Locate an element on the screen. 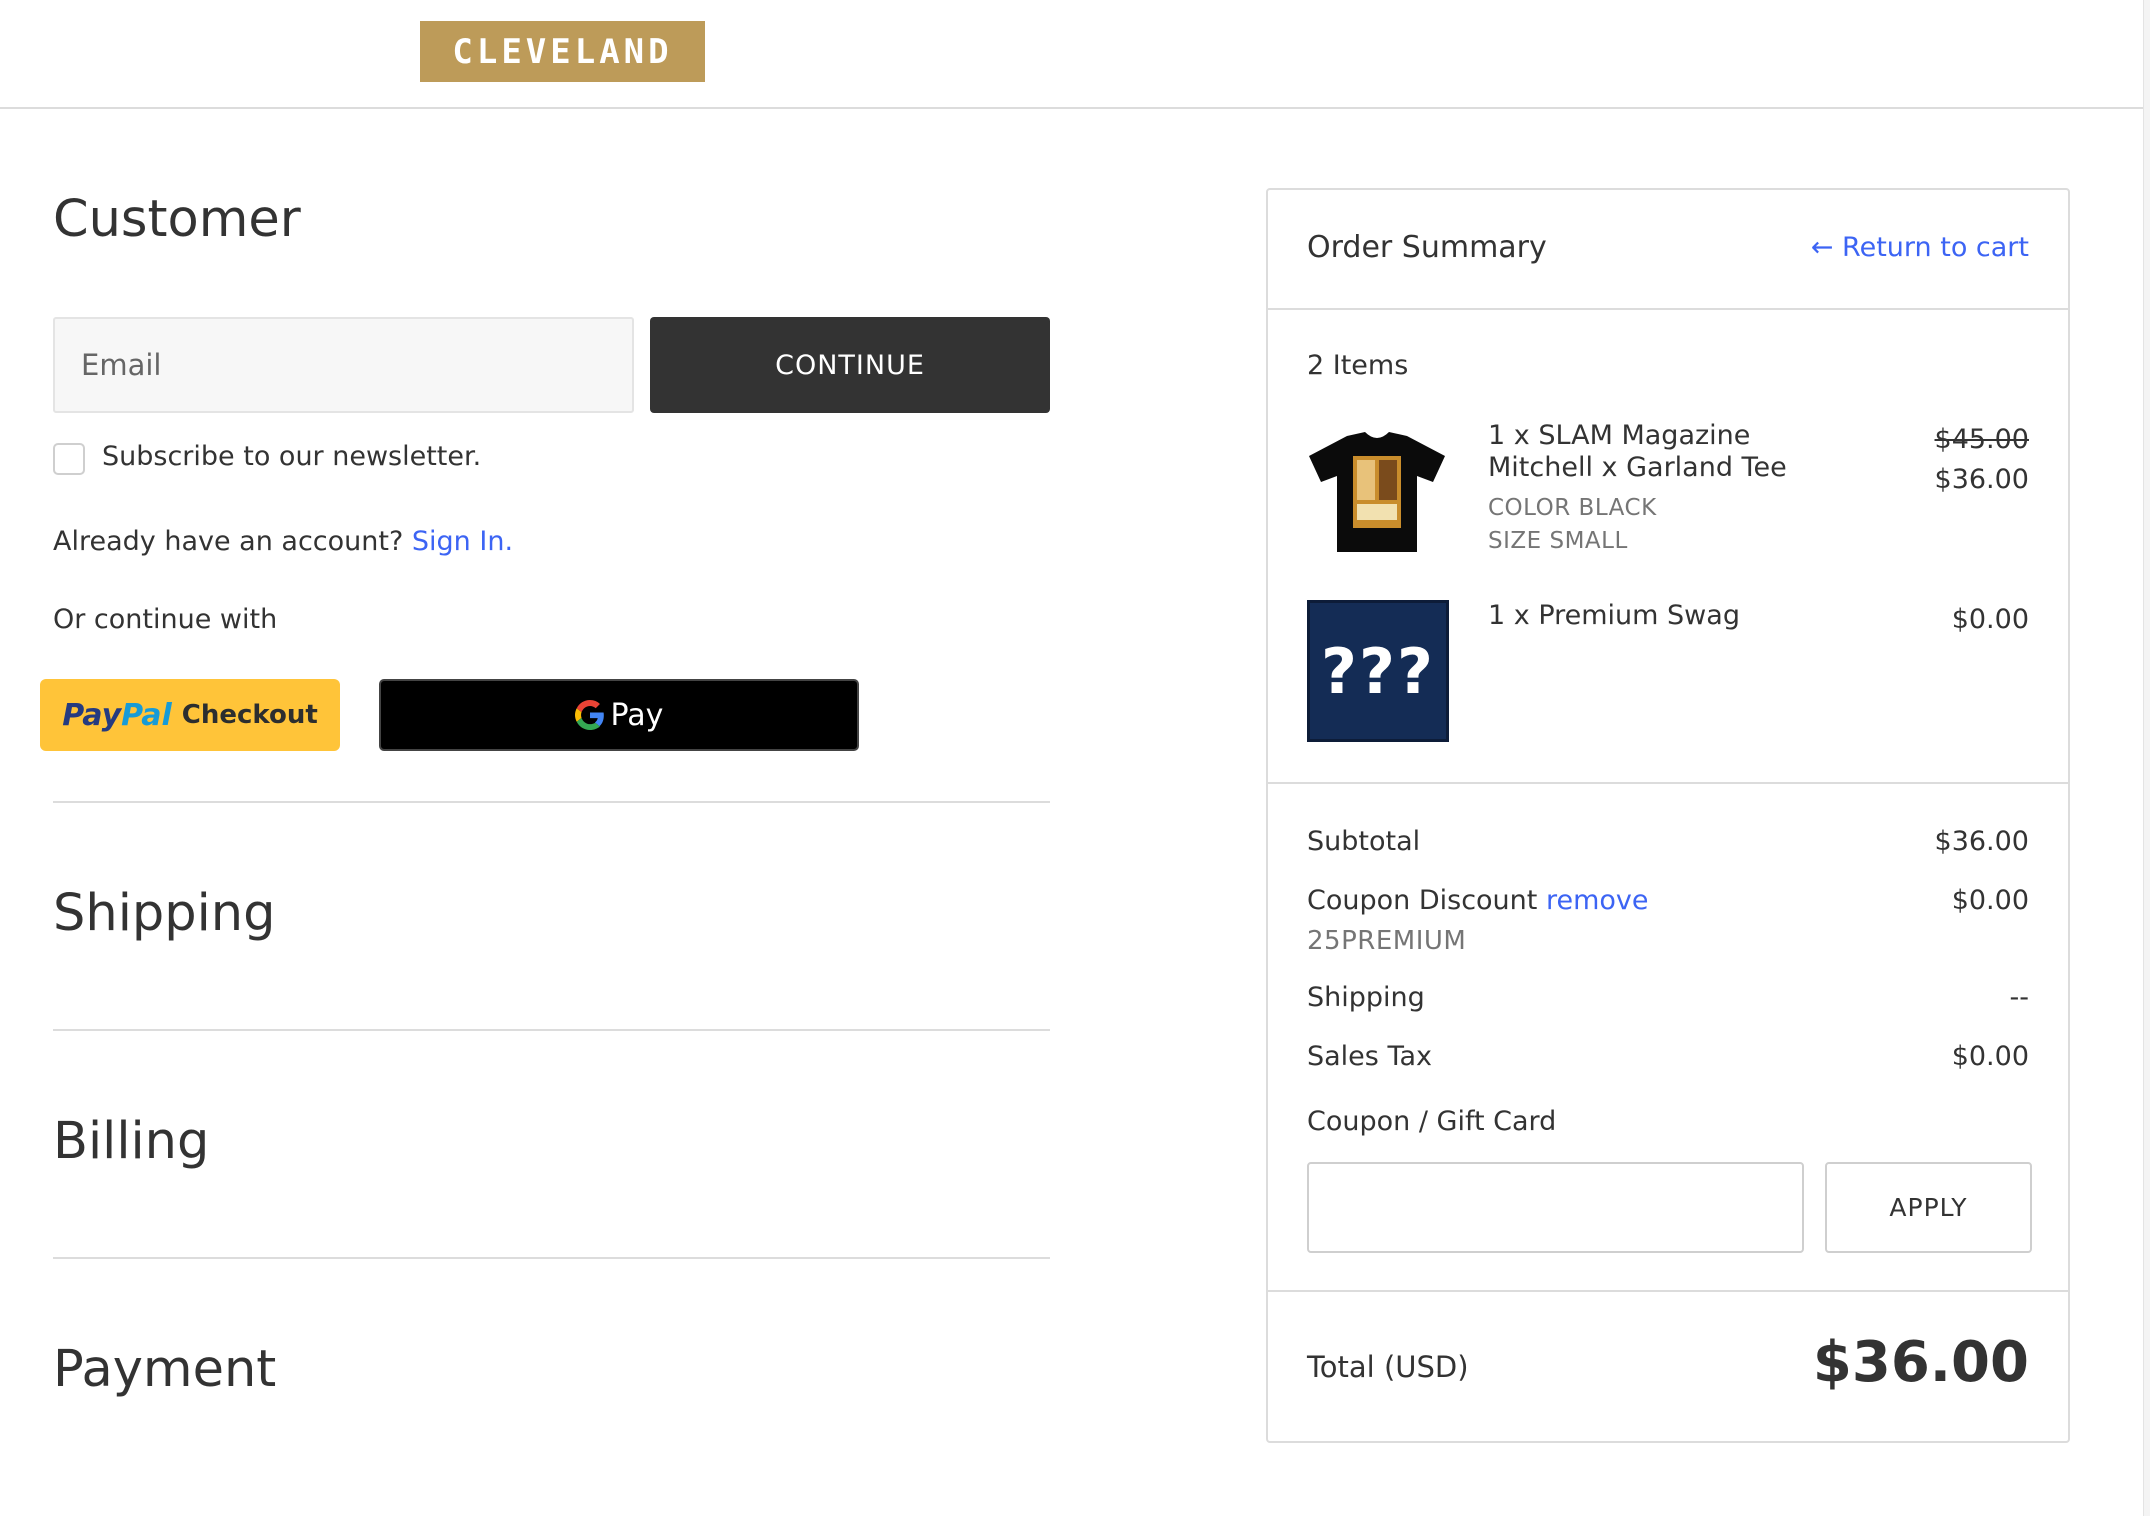 This screenshot has height=1516, width=2150. coupon-discount-row: Coupon Discount remove is located at coordinates (1478, 900).